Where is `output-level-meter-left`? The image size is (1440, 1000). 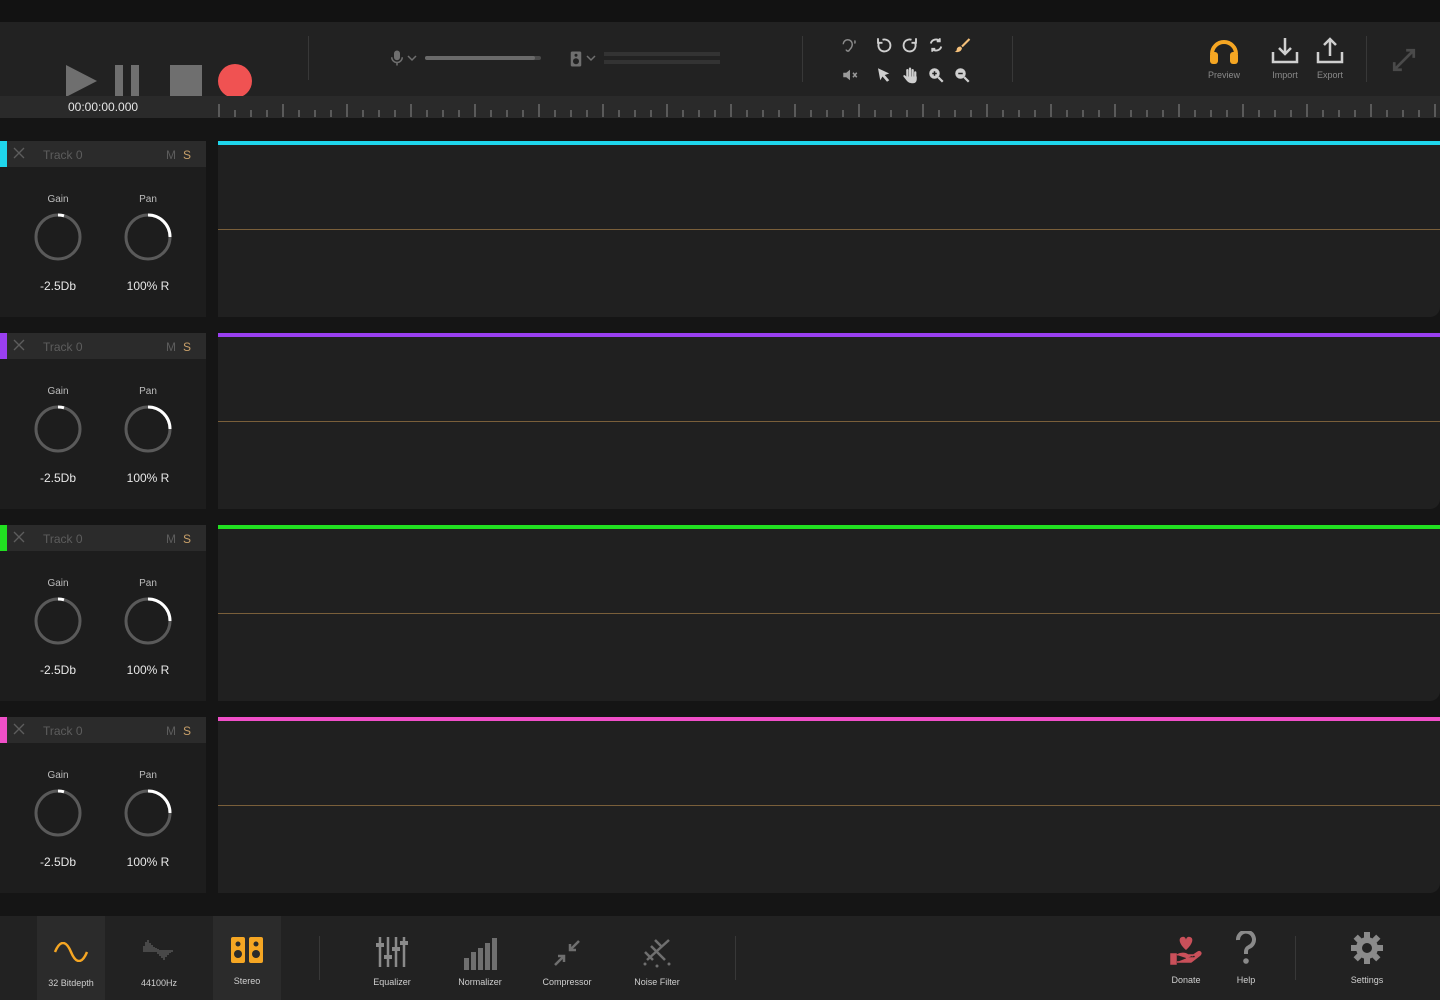
output-level-meter-left is located at coordinates (662, 54).